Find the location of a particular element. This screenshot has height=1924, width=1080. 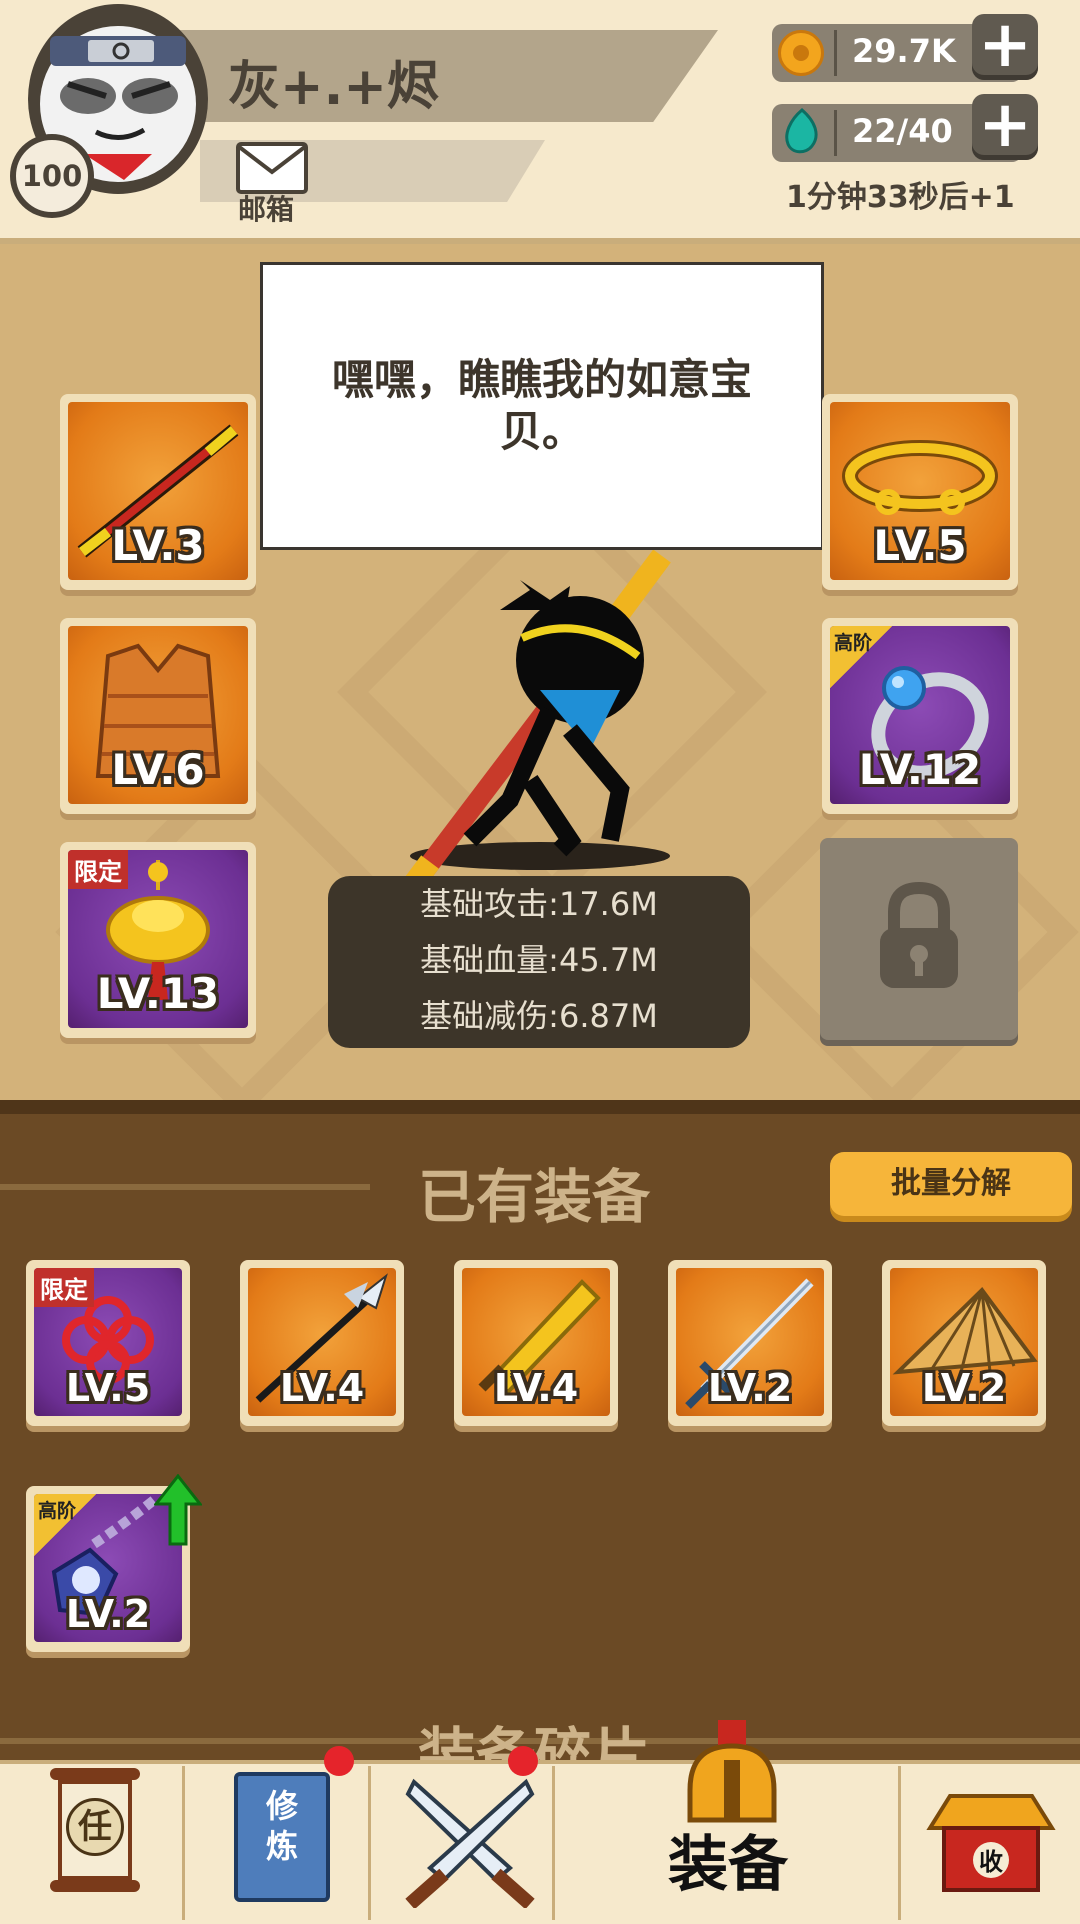

stat-attack: 基础攻击:17.6M is located at coordinates (539, 904).